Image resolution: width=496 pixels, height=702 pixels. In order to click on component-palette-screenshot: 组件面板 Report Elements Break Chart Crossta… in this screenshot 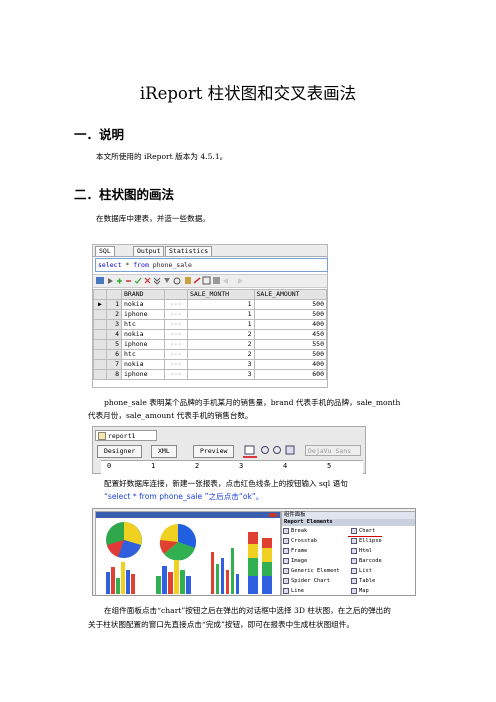, I will do `click(254, 552)`.